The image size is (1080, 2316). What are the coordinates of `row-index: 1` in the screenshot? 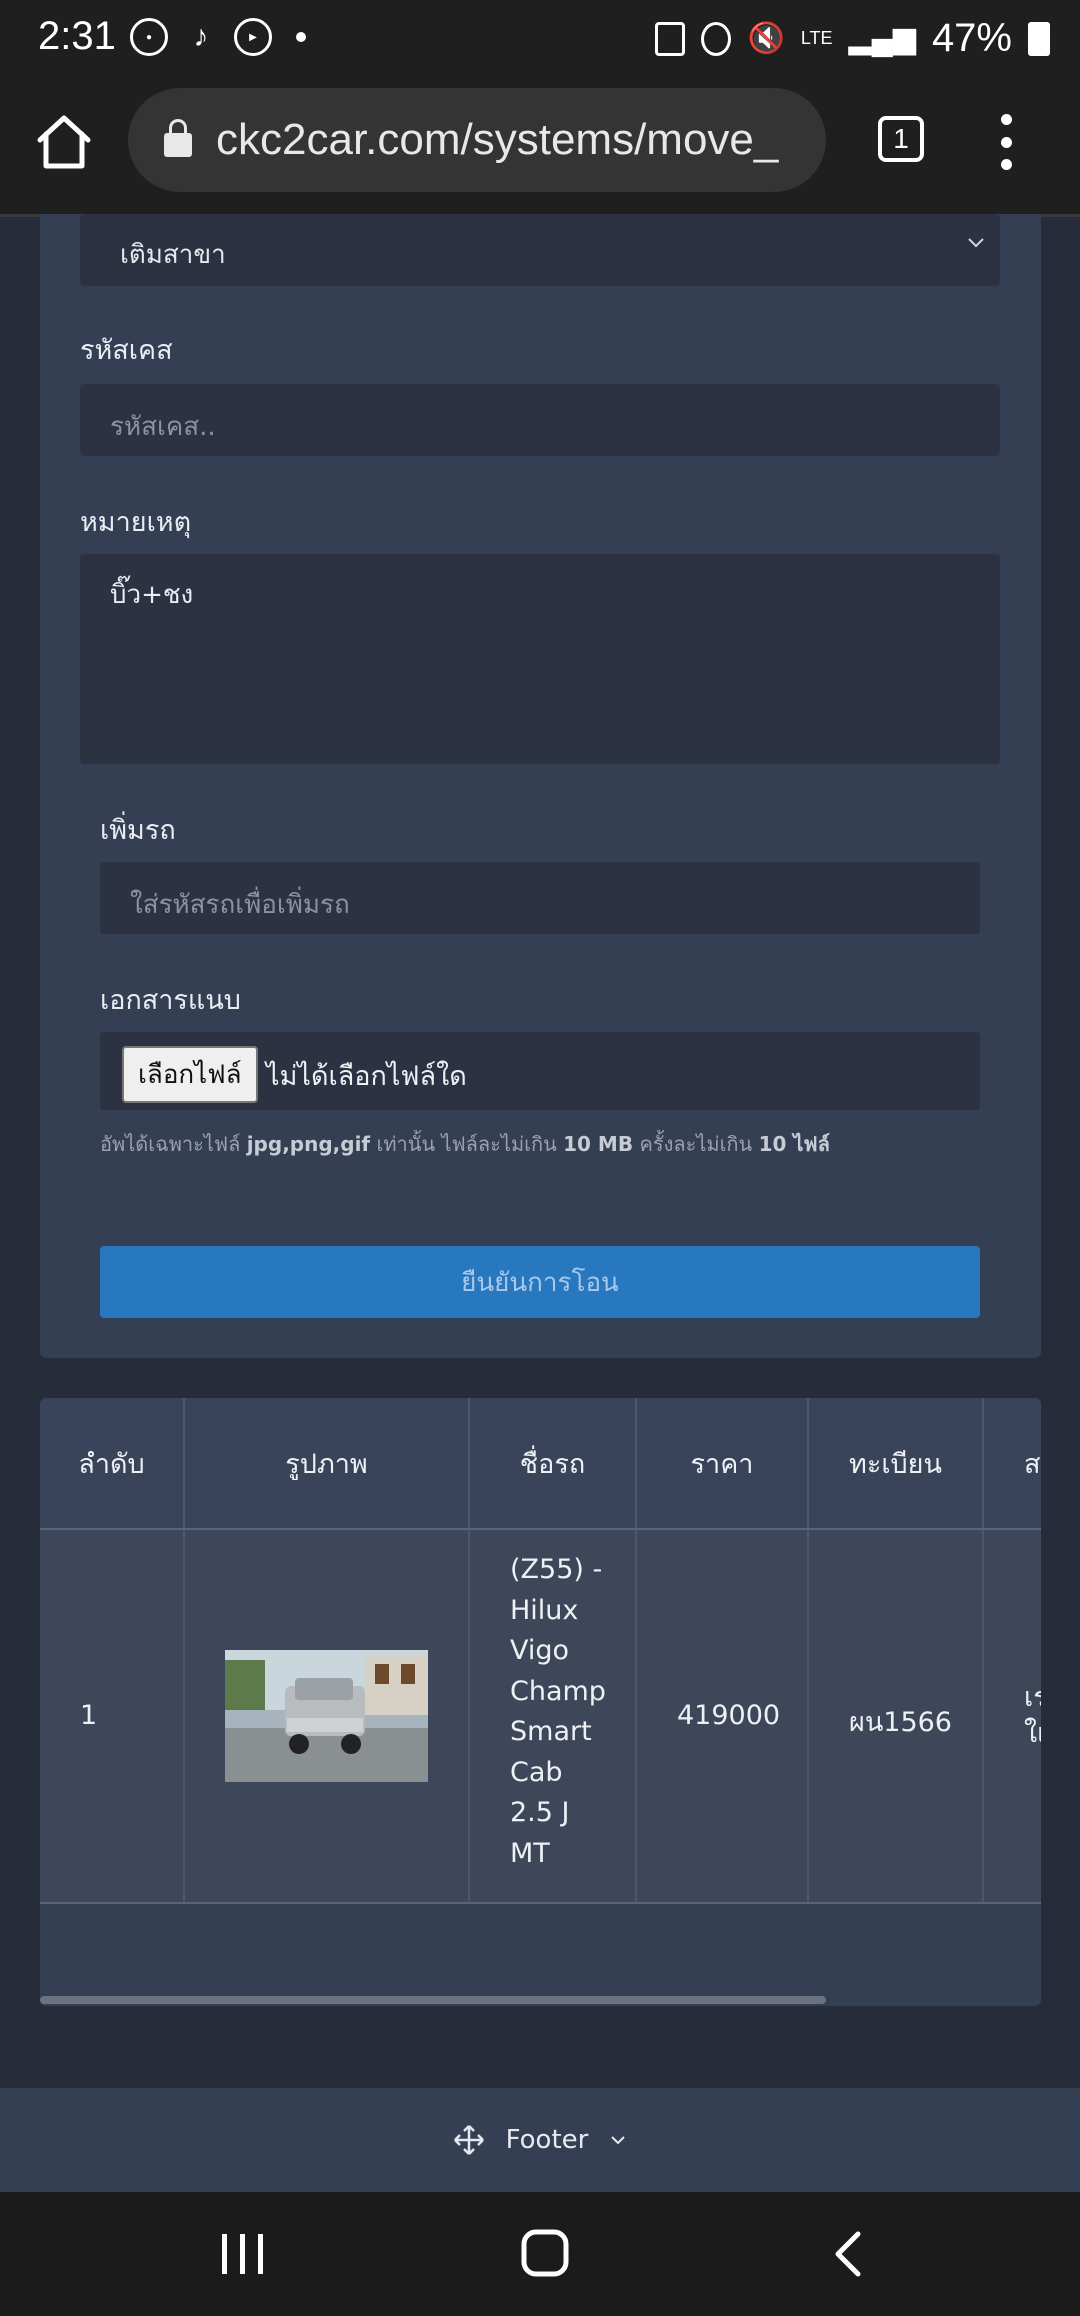 It's located at (89, 1715).